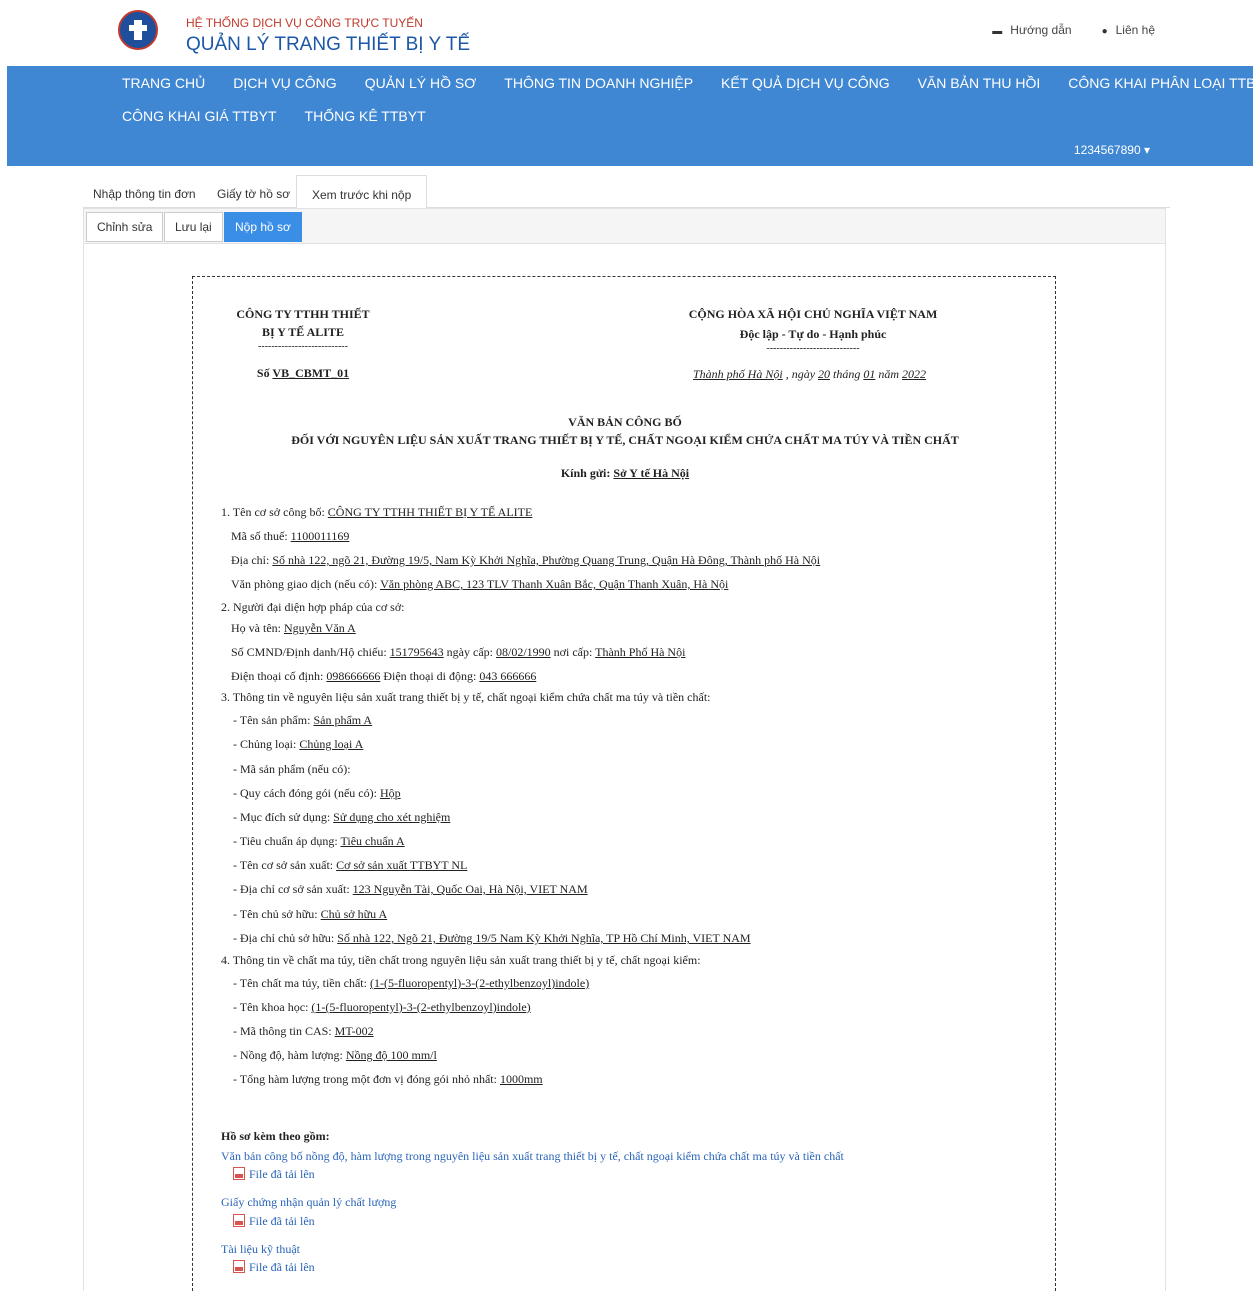 The height and width of the screenshot is (1291, 1253). Describe the element at coordinates (914, 374) in the screenshot. I see `date-year: 2022` at that location.